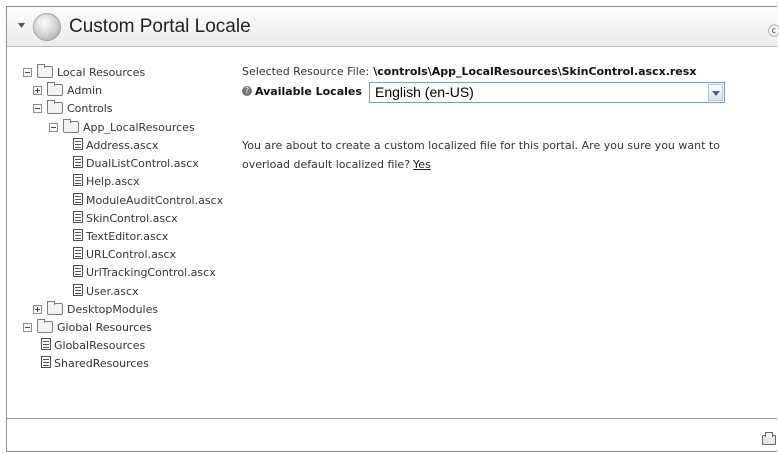  Describe the element at coordinates (393, 27) in the screenshot. I see `module-header: Custom Portal Locale ⓒ` at that location.